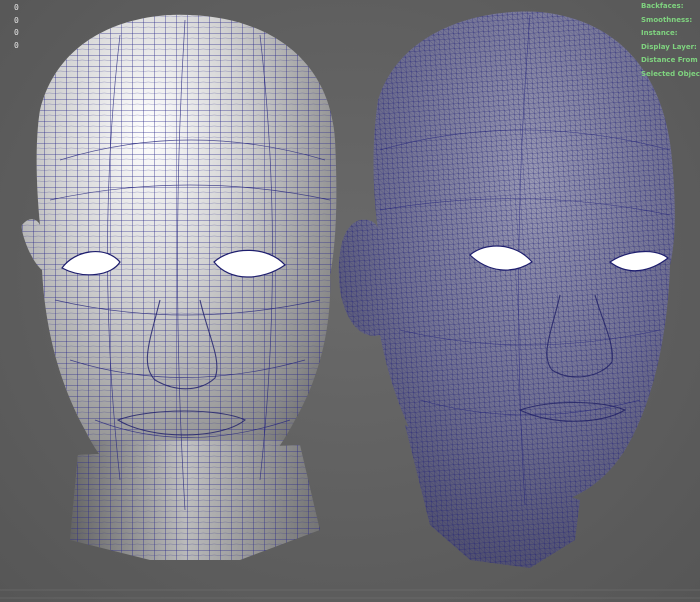 The height and width of the screenshot is (602, 700). What do you see at coordinates (669, 46) in the screenshot?
I see `hud-label-display-layer: Display Layer:` at bounding box center [669, 46].